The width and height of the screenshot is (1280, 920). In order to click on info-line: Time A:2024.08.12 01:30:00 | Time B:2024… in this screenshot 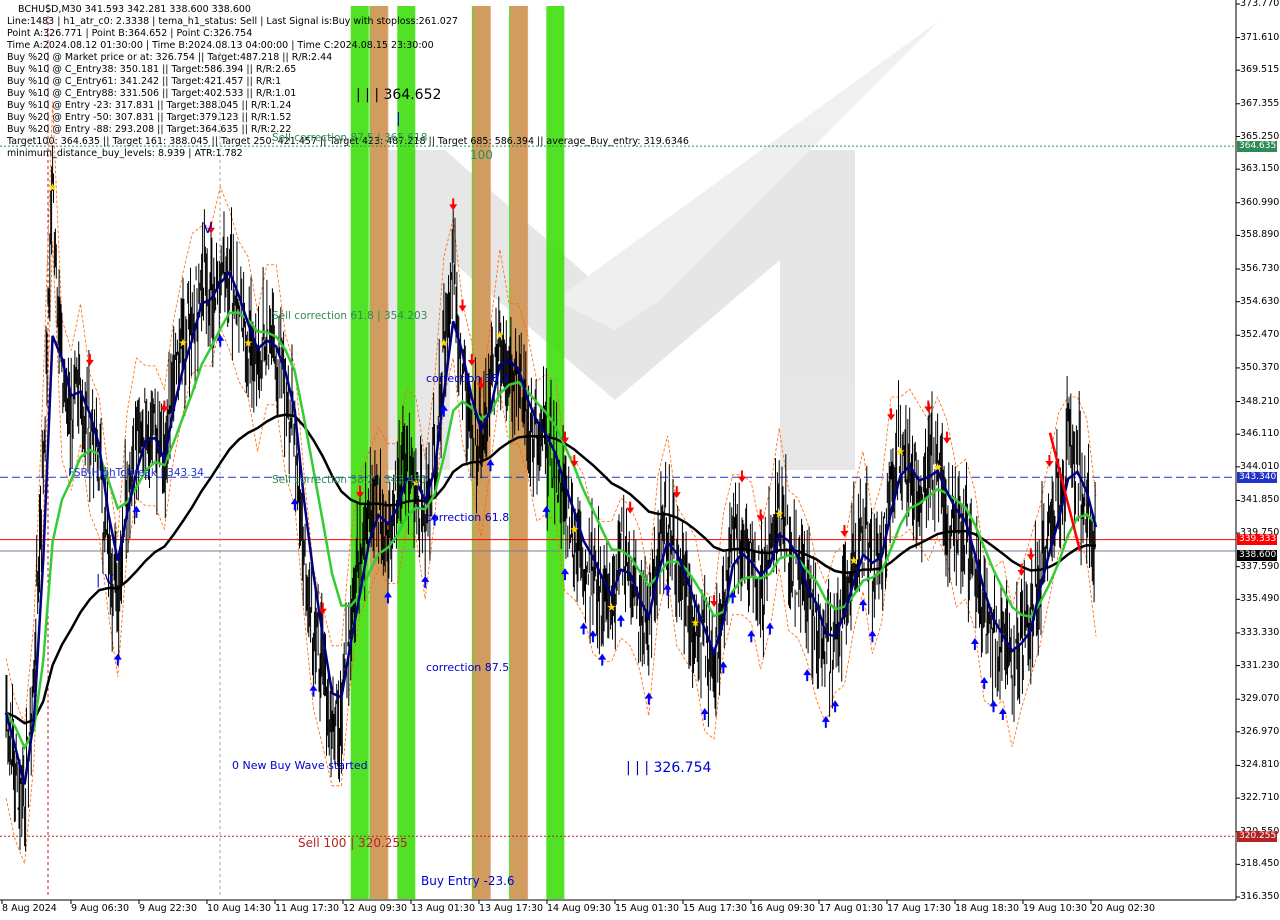, I will do `click(220, 45)`.